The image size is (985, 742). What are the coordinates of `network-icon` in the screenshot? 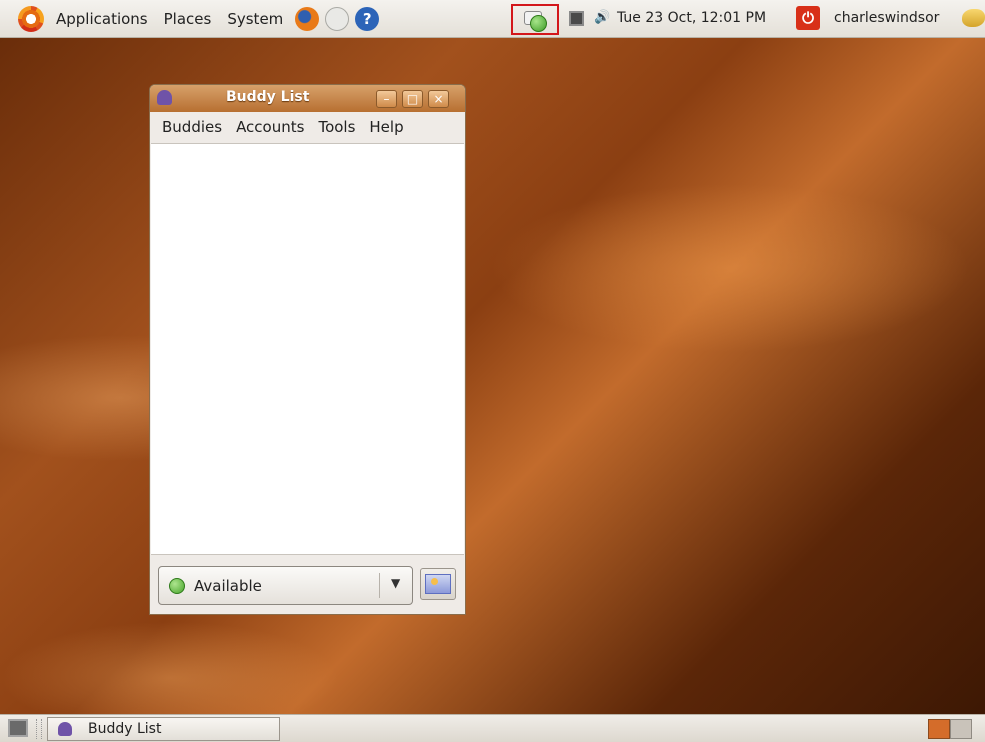 It's located at (576, 18).